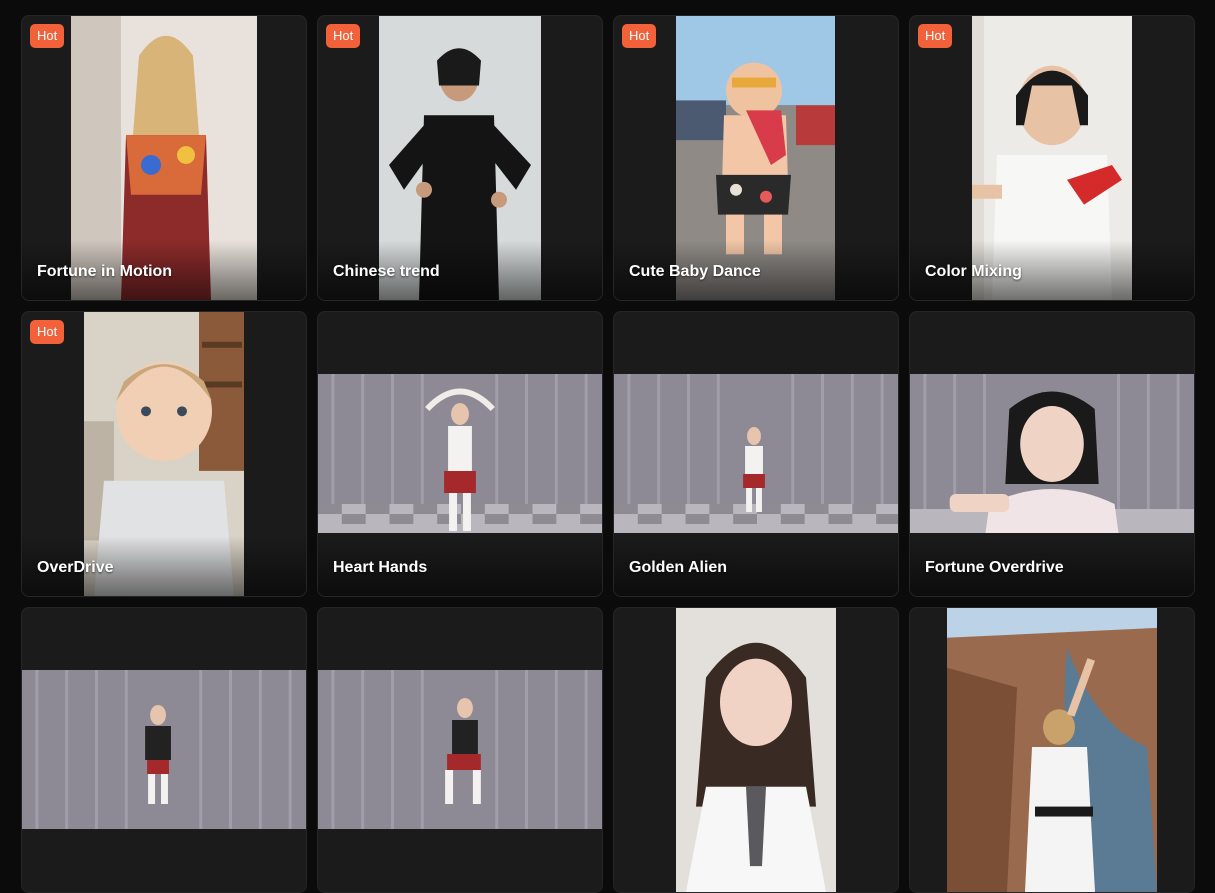  Describe the element at coordinates (164, 158) in the screenshot. I see `template-card-fortune-in-motion: Hot Fortune in Motion` at that location.